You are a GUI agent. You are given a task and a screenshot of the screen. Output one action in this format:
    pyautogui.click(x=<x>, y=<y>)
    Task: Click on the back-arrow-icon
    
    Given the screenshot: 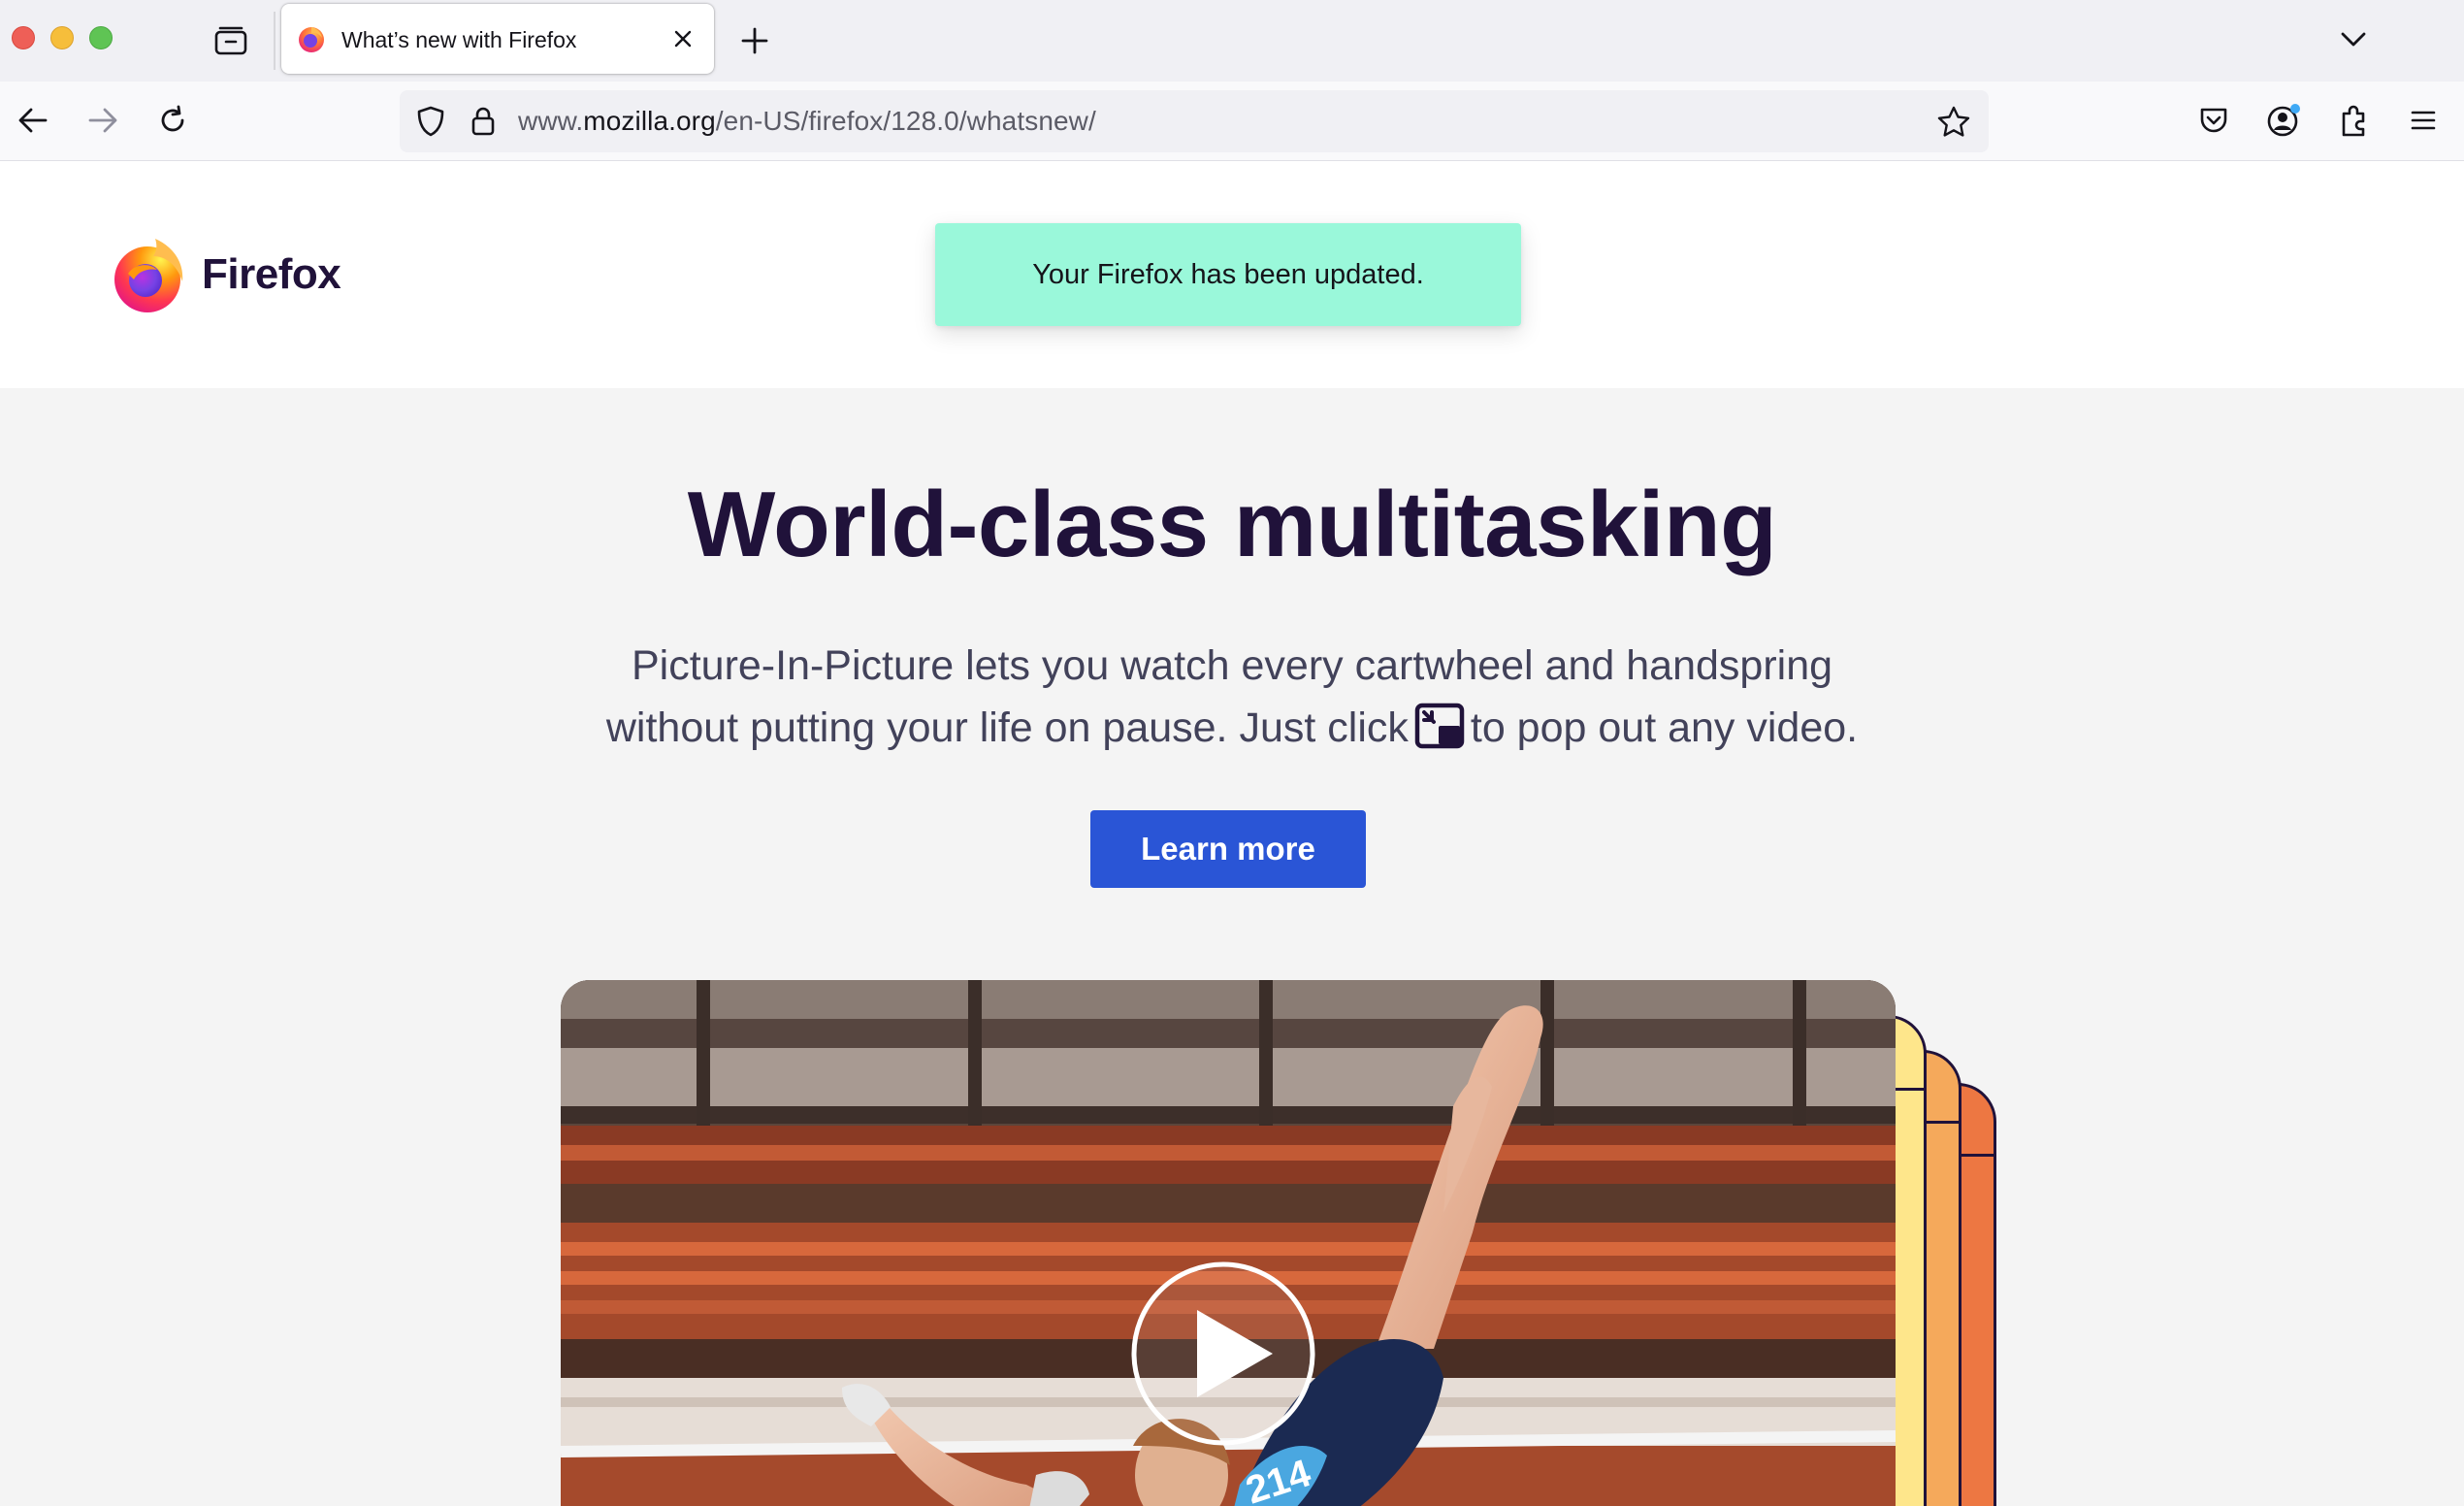 What is the action you would take?
    pyautogui.click(x=33, y=120)
    